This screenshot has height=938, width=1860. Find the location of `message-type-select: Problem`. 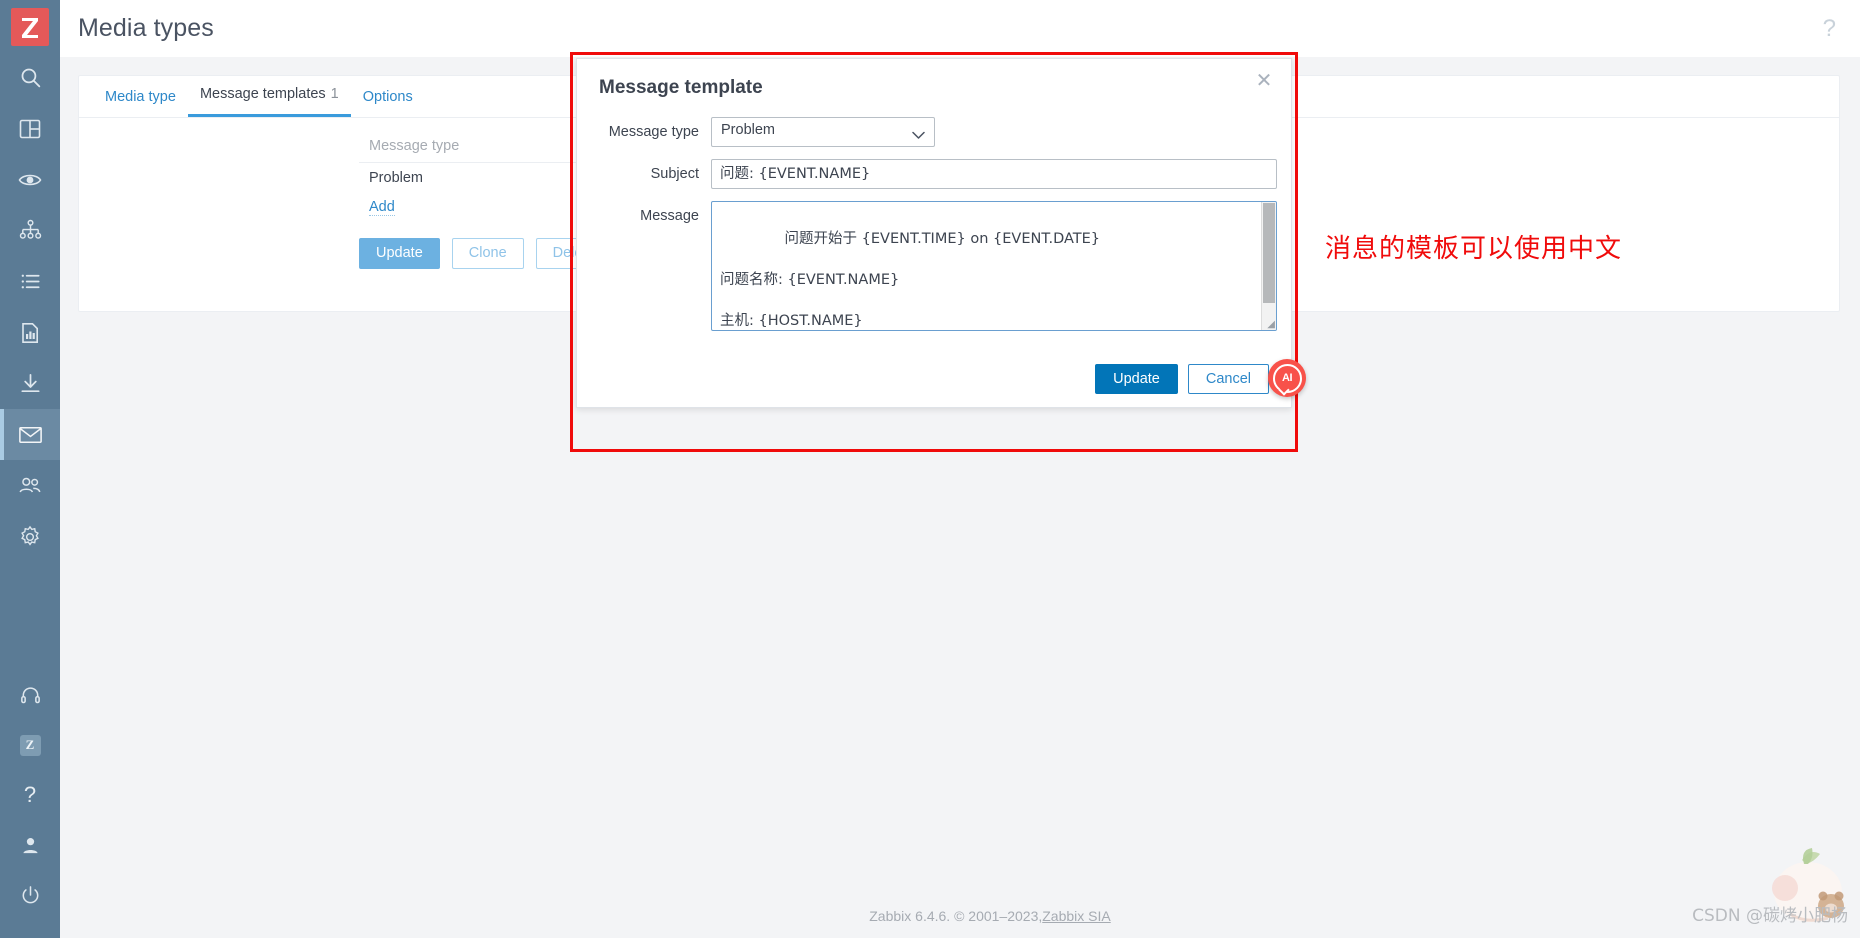

message-type-select: Problem is located at coordinates (823, 132).